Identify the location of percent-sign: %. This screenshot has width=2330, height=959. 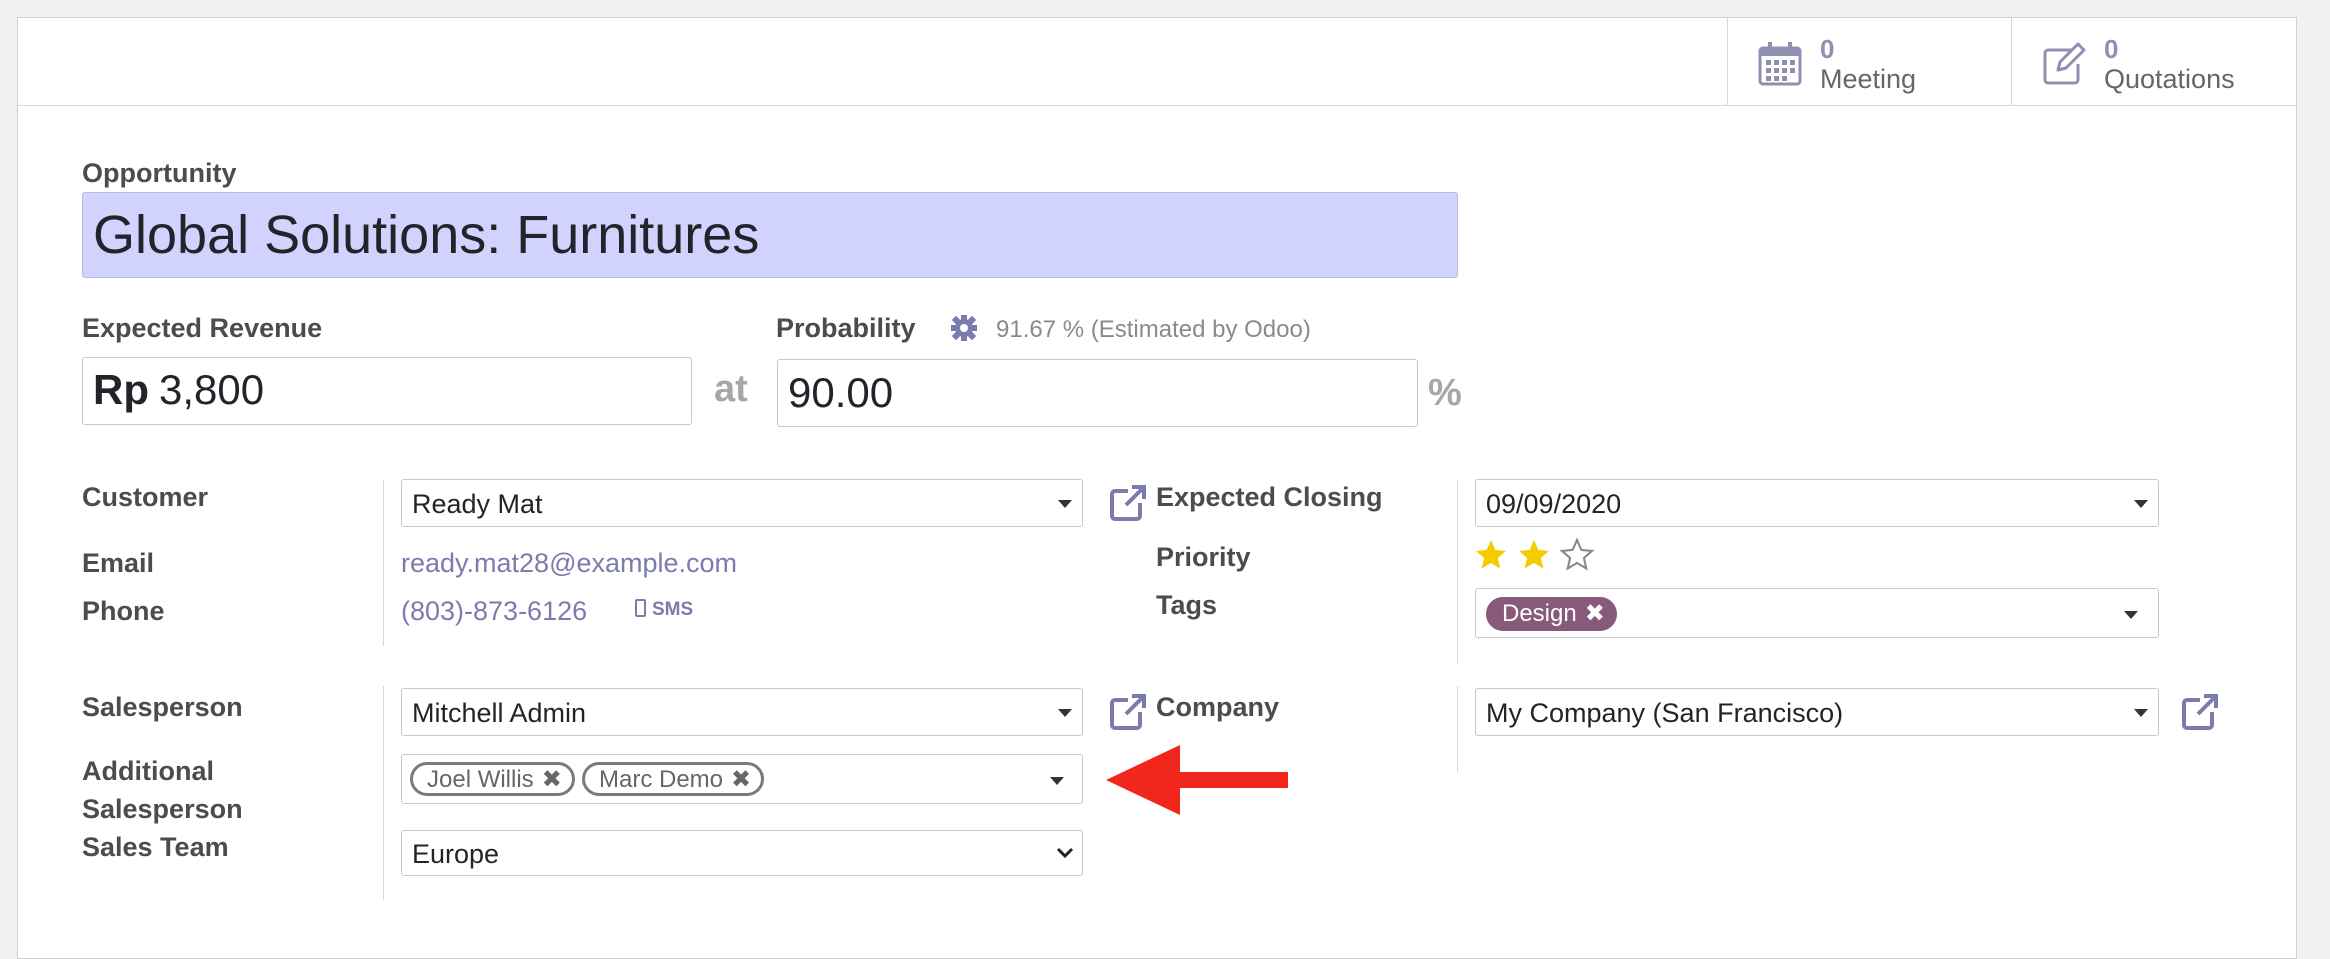
(1445, 393).